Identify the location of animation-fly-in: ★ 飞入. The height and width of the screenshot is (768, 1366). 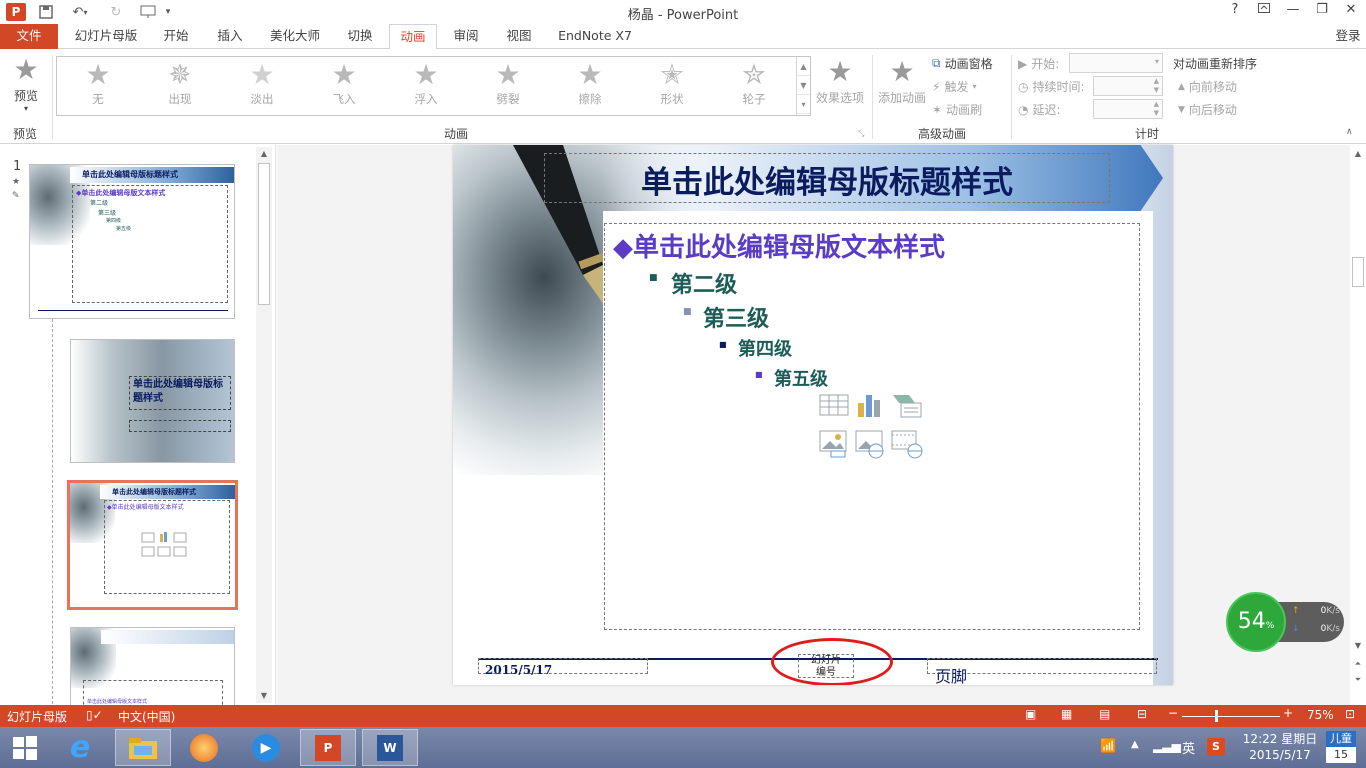
(344, 87).